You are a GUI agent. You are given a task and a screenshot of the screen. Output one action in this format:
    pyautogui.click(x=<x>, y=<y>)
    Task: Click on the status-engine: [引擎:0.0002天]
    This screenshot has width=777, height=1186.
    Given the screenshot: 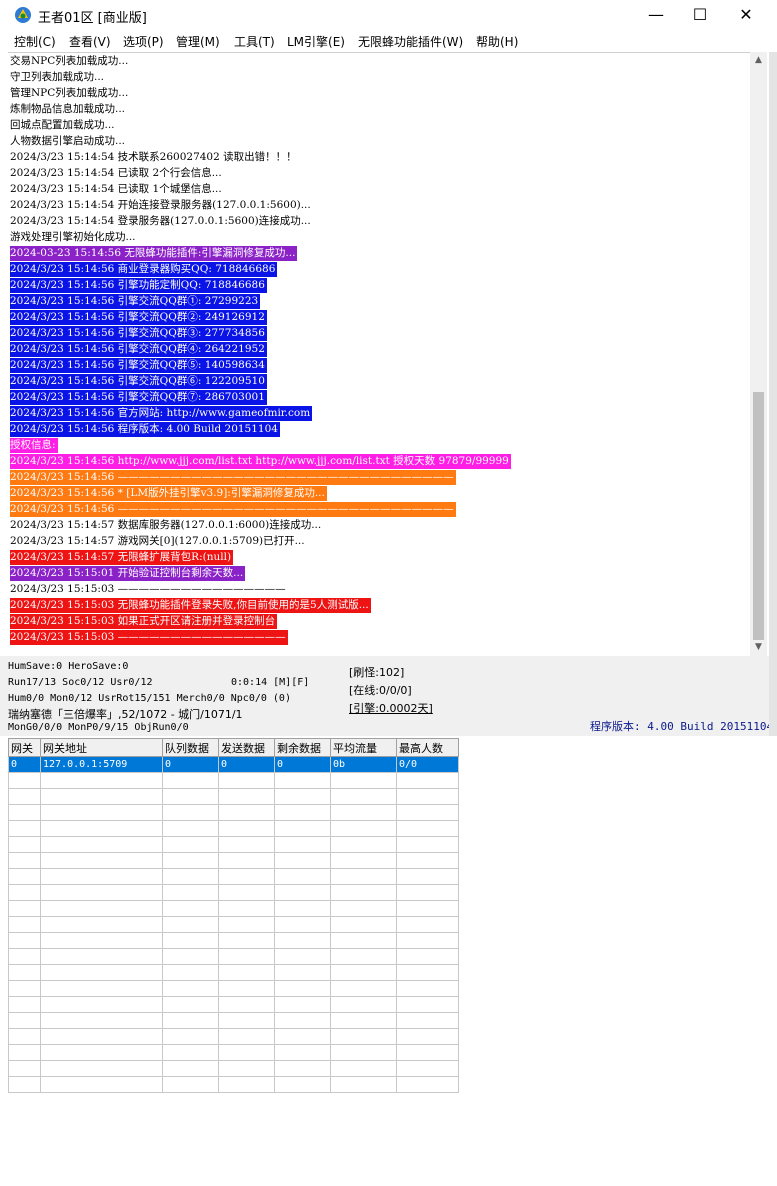 What is the action you would take?
    pyautogui.click(x=391, y=708)
    